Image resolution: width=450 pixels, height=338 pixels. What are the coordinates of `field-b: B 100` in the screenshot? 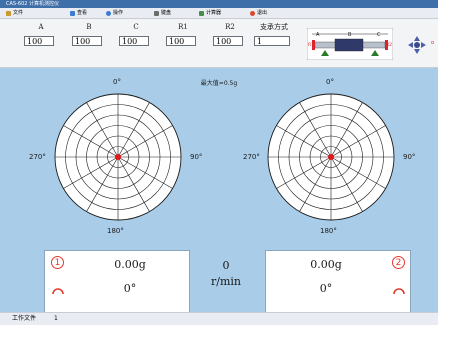 It's located at (89, 34).